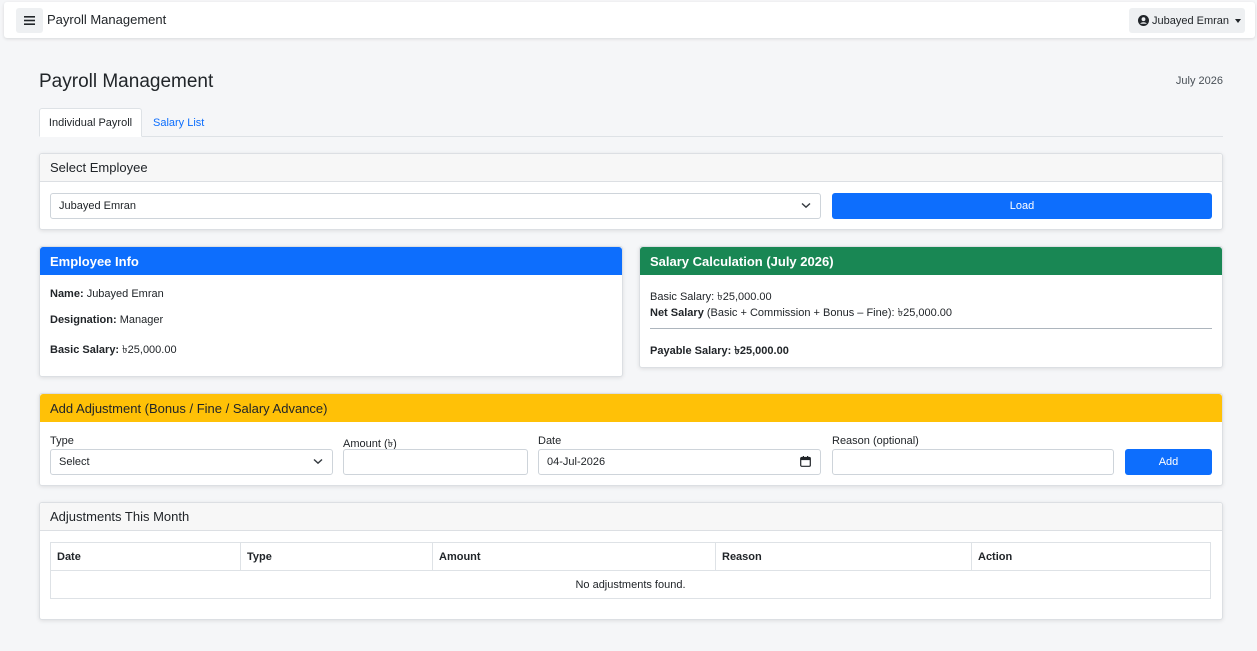 The height and width of the screenshot is (651, 1257). I want to click on add-adjustment-button: Add, so click(1168, 462).